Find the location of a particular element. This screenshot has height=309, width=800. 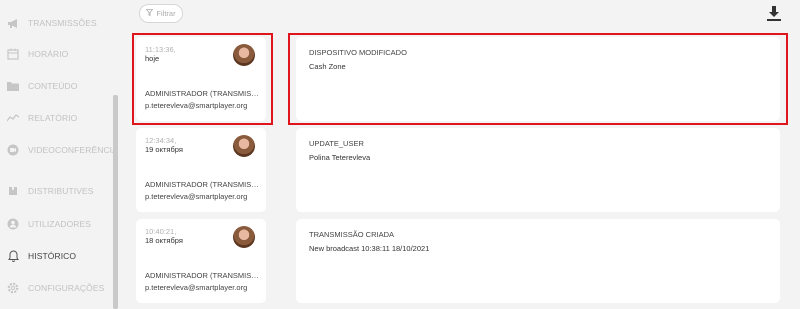

event-description: Polina Teterevleva is located at coordinates (340, 157).